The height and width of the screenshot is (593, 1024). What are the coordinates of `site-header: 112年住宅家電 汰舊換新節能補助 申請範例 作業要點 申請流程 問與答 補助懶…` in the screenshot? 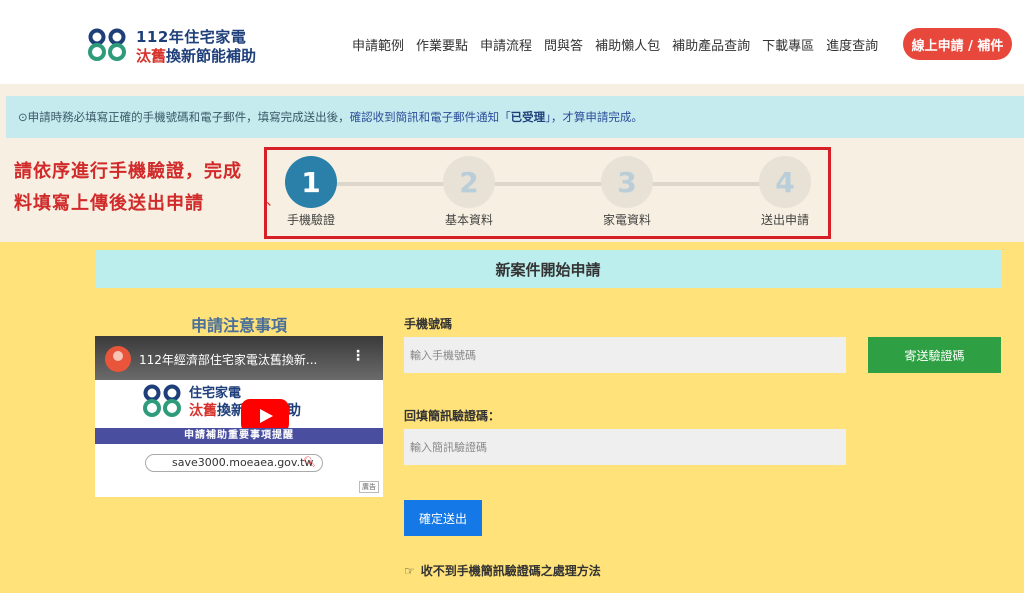 It's located at (512, 42).